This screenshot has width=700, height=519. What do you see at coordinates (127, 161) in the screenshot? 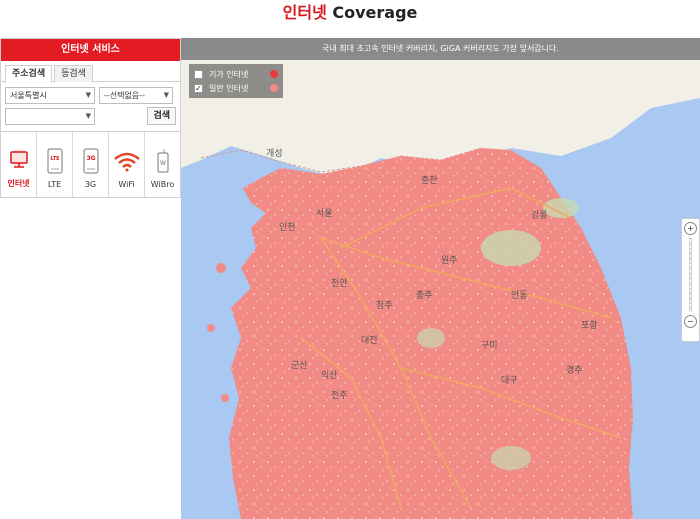
I see `wifi-icon` at bounding box center [127, 161].